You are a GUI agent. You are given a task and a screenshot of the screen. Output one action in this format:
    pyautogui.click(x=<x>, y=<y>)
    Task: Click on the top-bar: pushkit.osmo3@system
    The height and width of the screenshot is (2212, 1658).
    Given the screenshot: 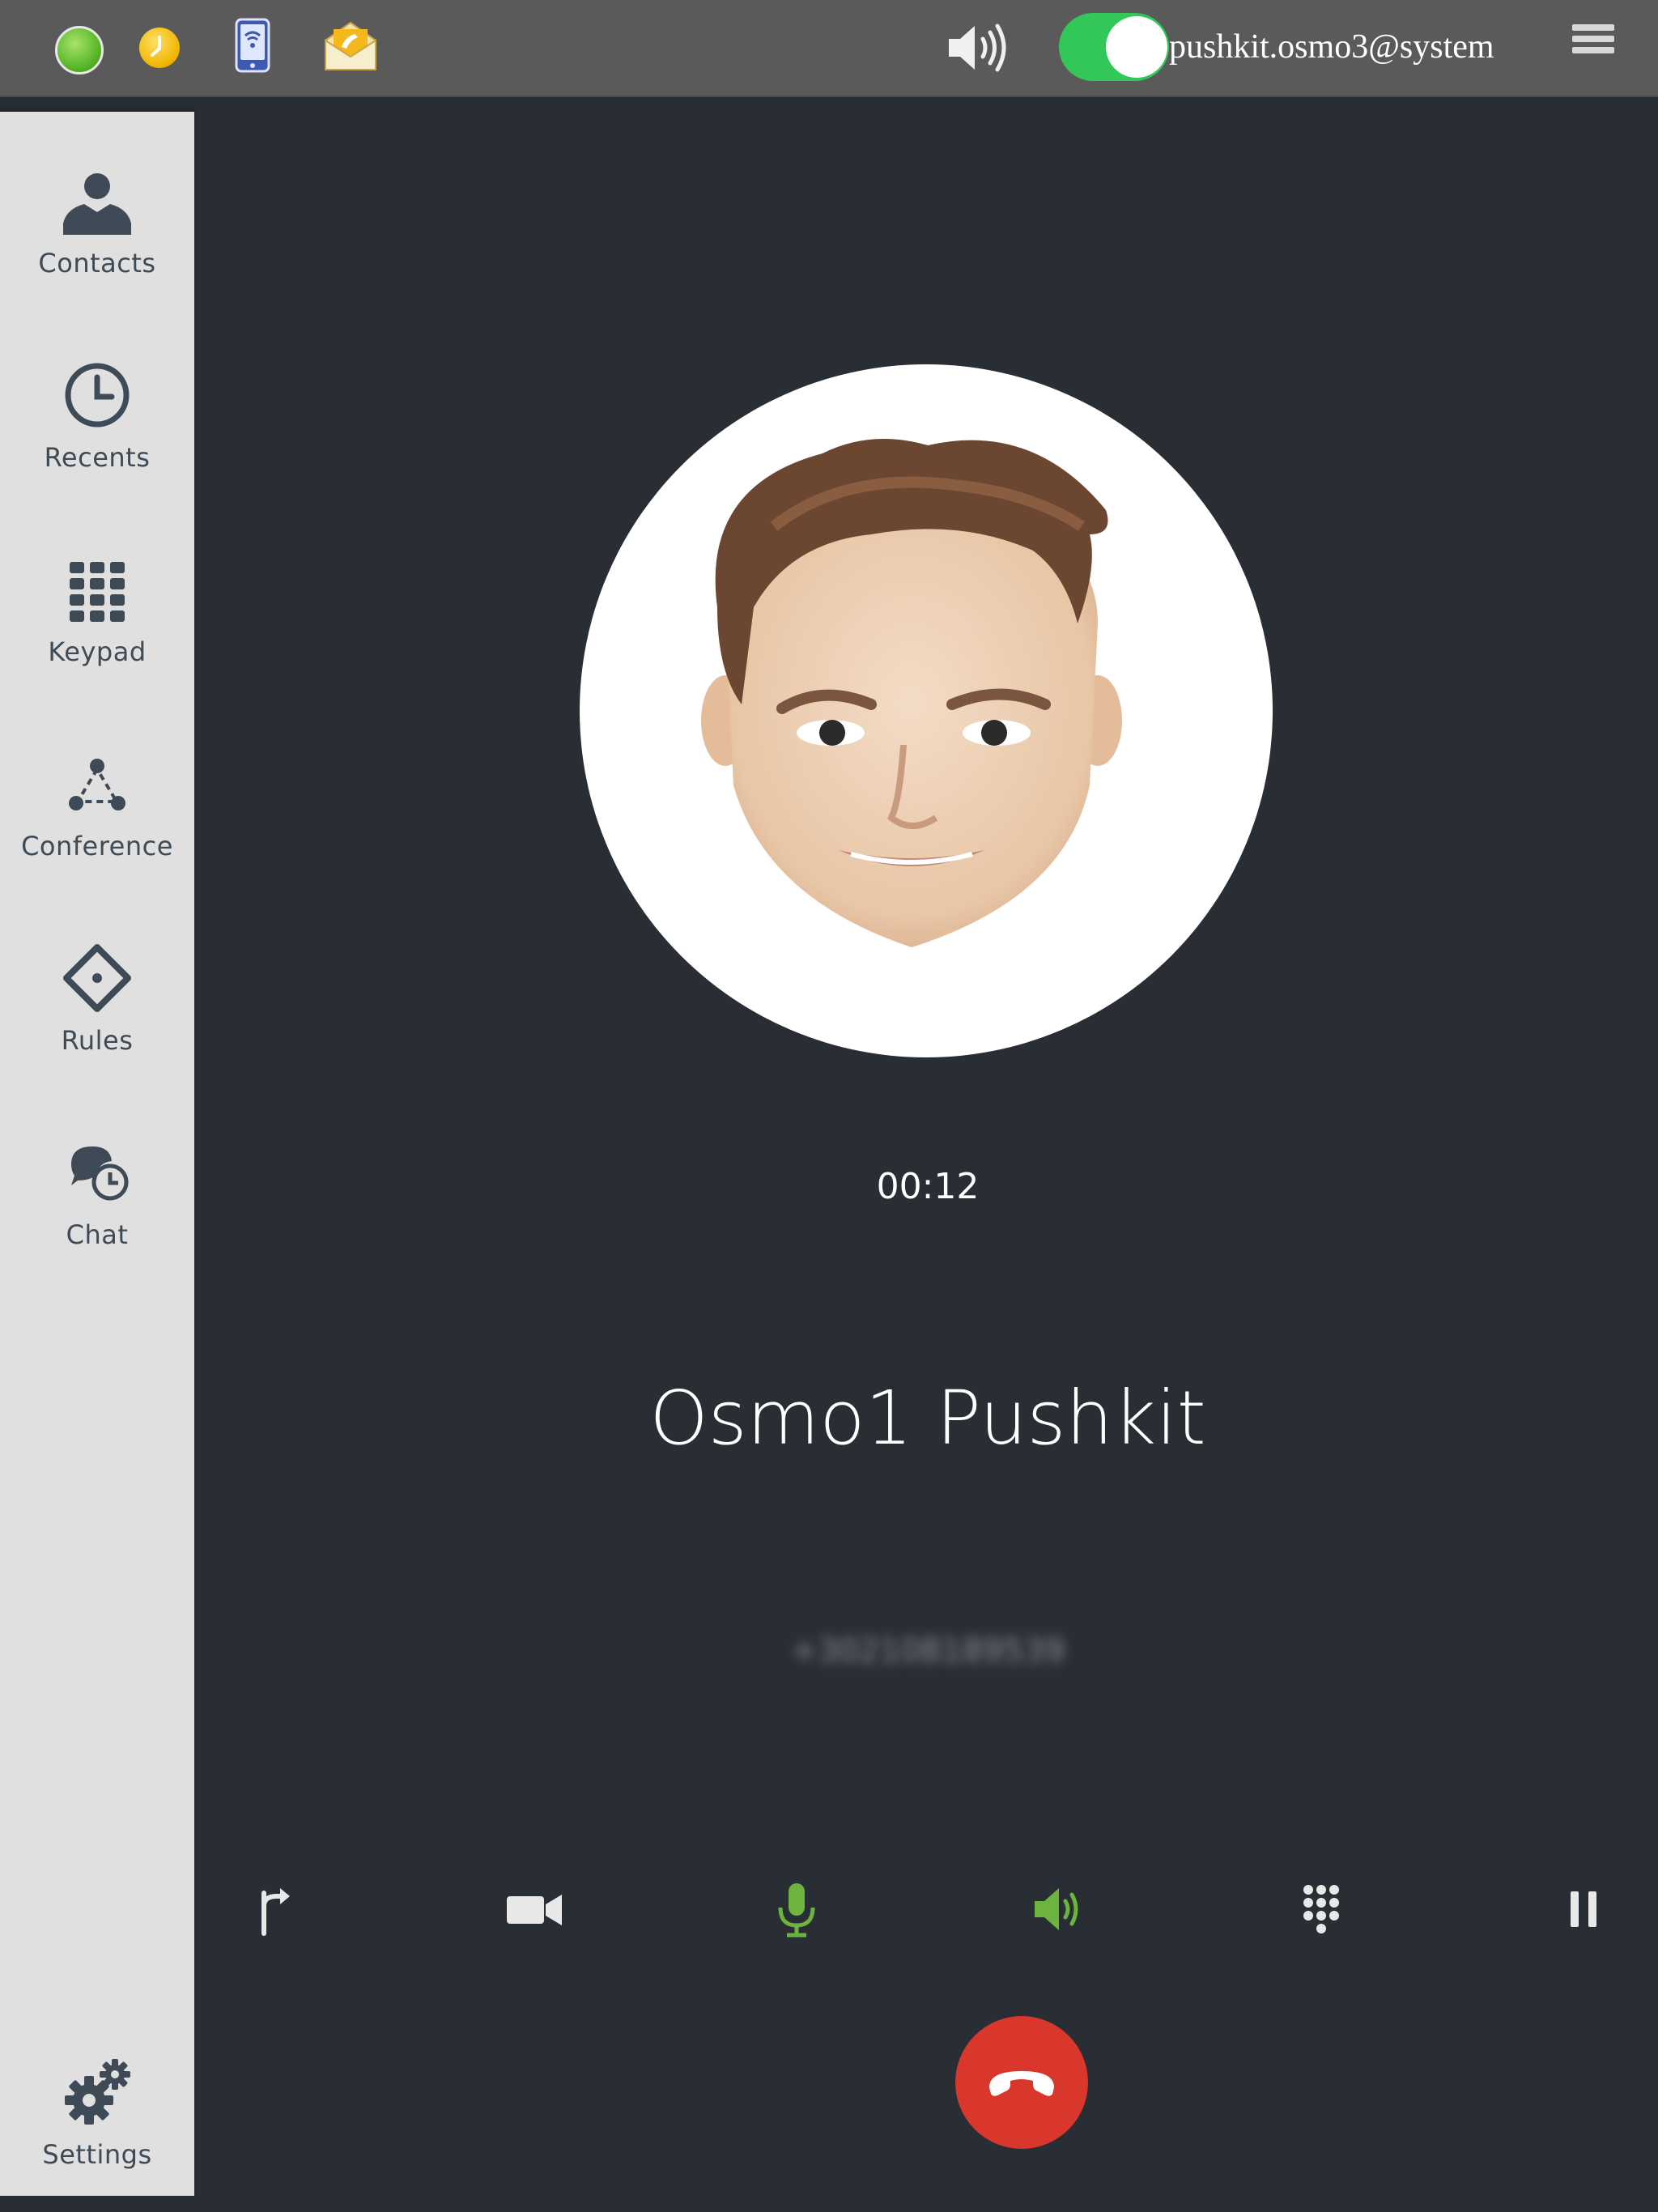 What is the action you would take?
    pyautogui.click(x=829, y=49)
    